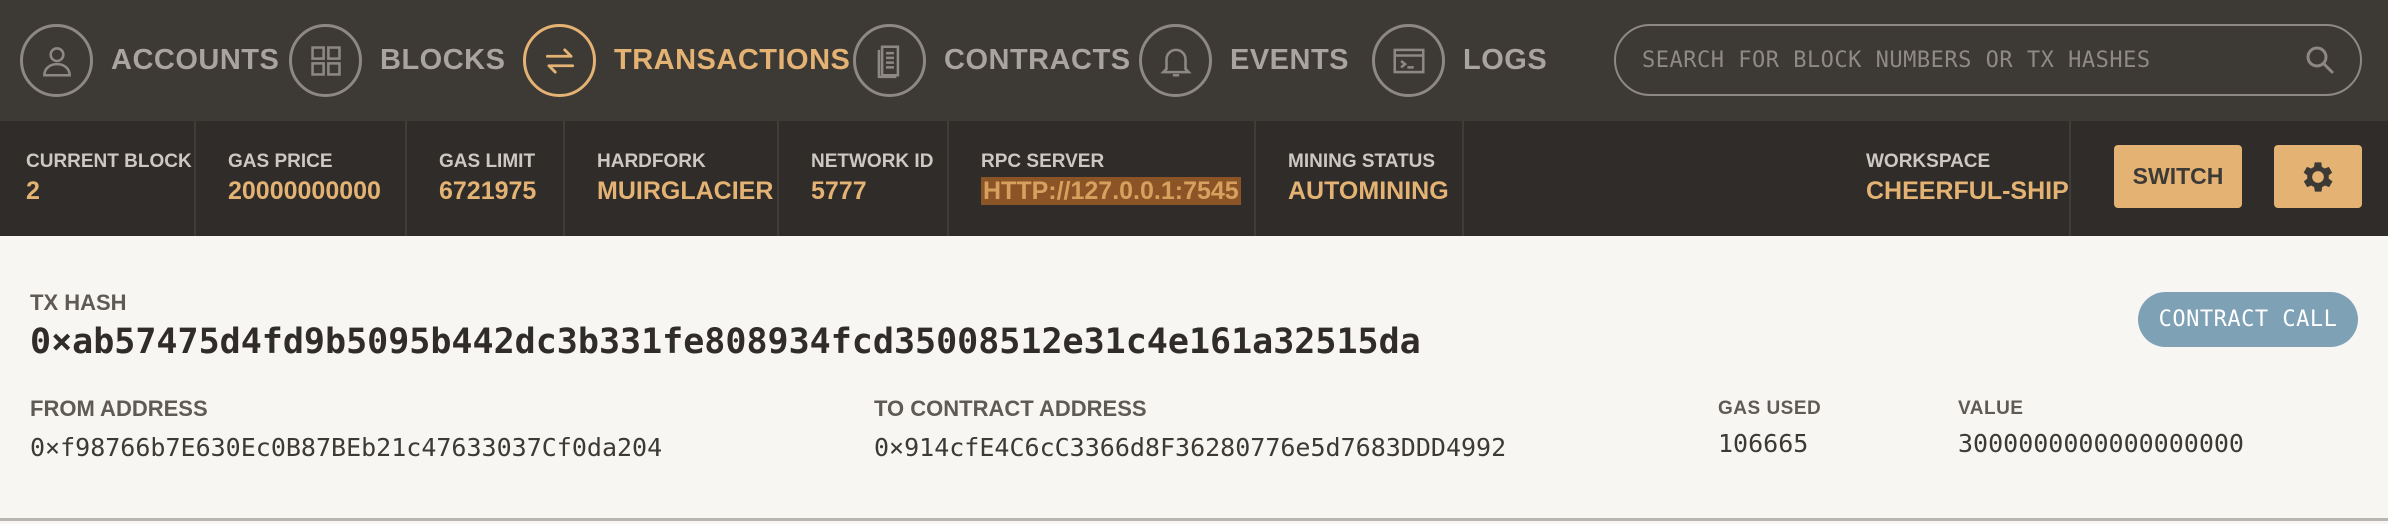 This screenshot has width=2388, height=524. I want to click on gas-limit: GAS LIMIT 6721975, so click(486, 178).